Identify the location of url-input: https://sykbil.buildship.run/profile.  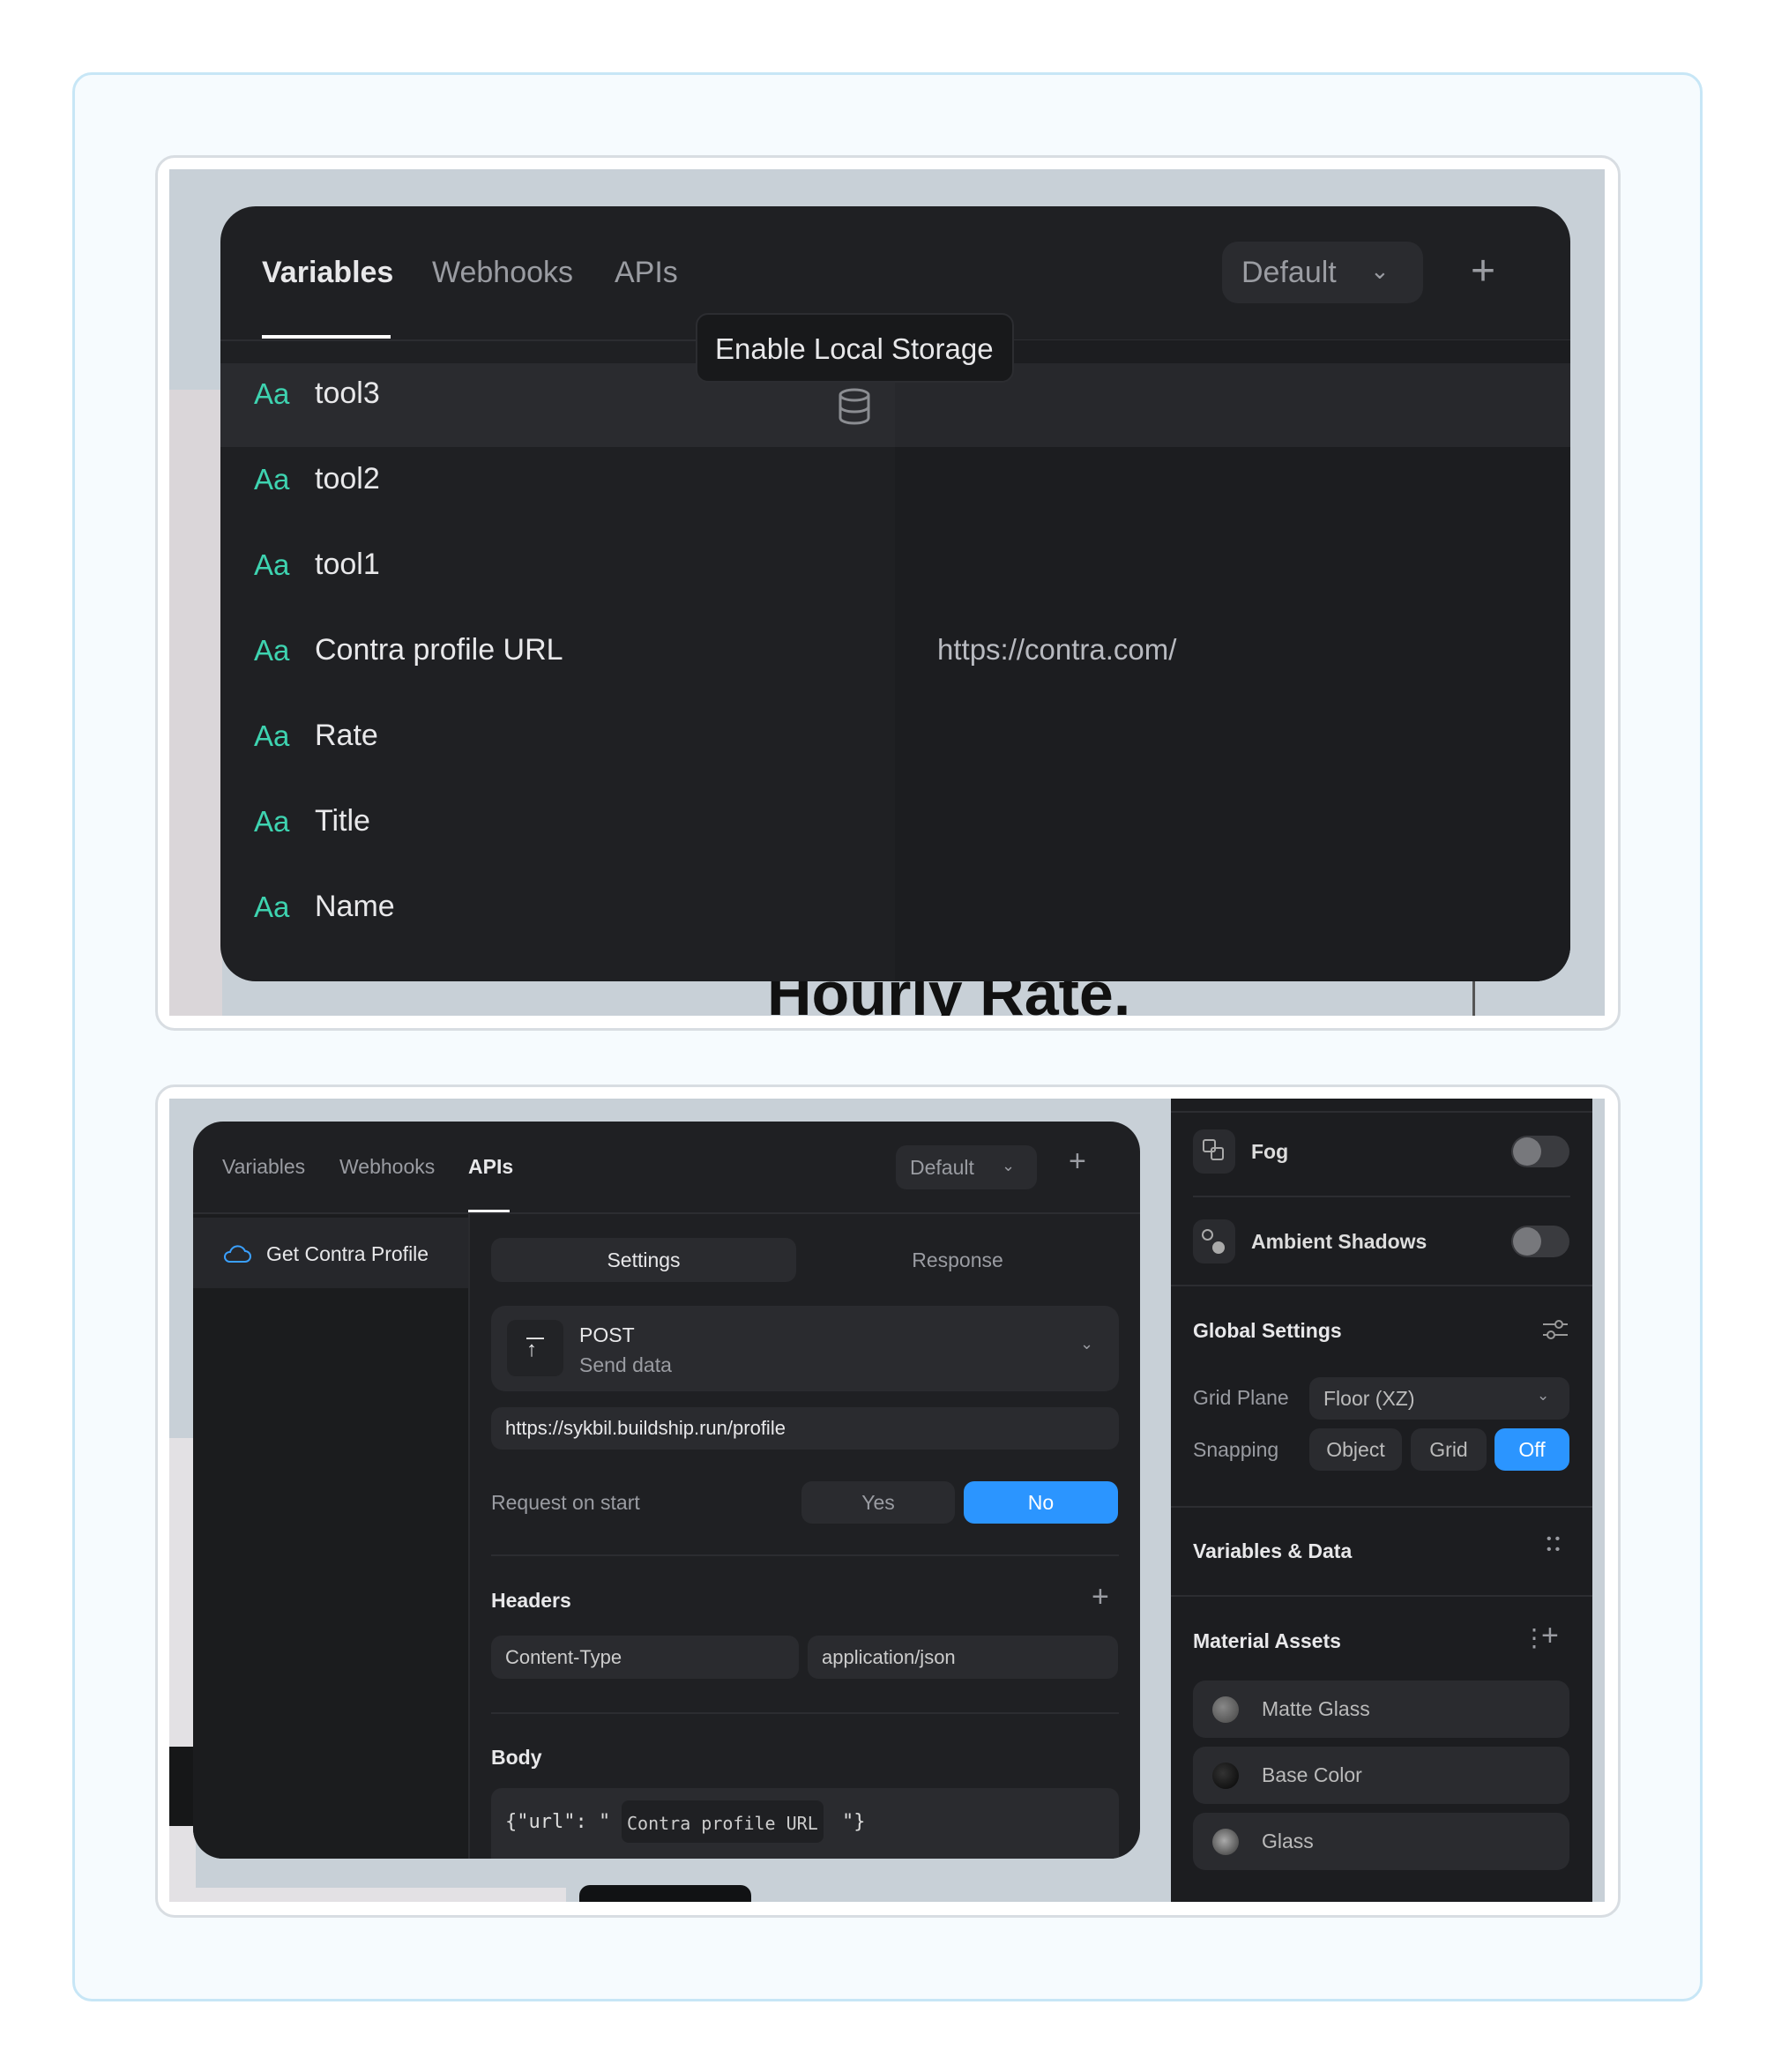
(805, 1428).